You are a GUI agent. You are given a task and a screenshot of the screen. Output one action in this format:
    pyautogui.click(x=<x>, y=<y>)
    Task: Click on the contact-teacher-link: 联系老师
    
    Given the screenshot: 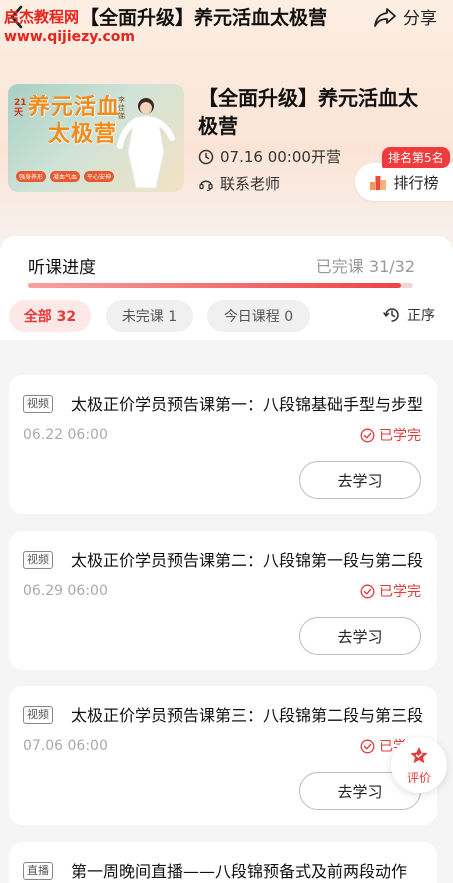 What is the action you would take?
    pyautogui.click(x=239, y=183)
    